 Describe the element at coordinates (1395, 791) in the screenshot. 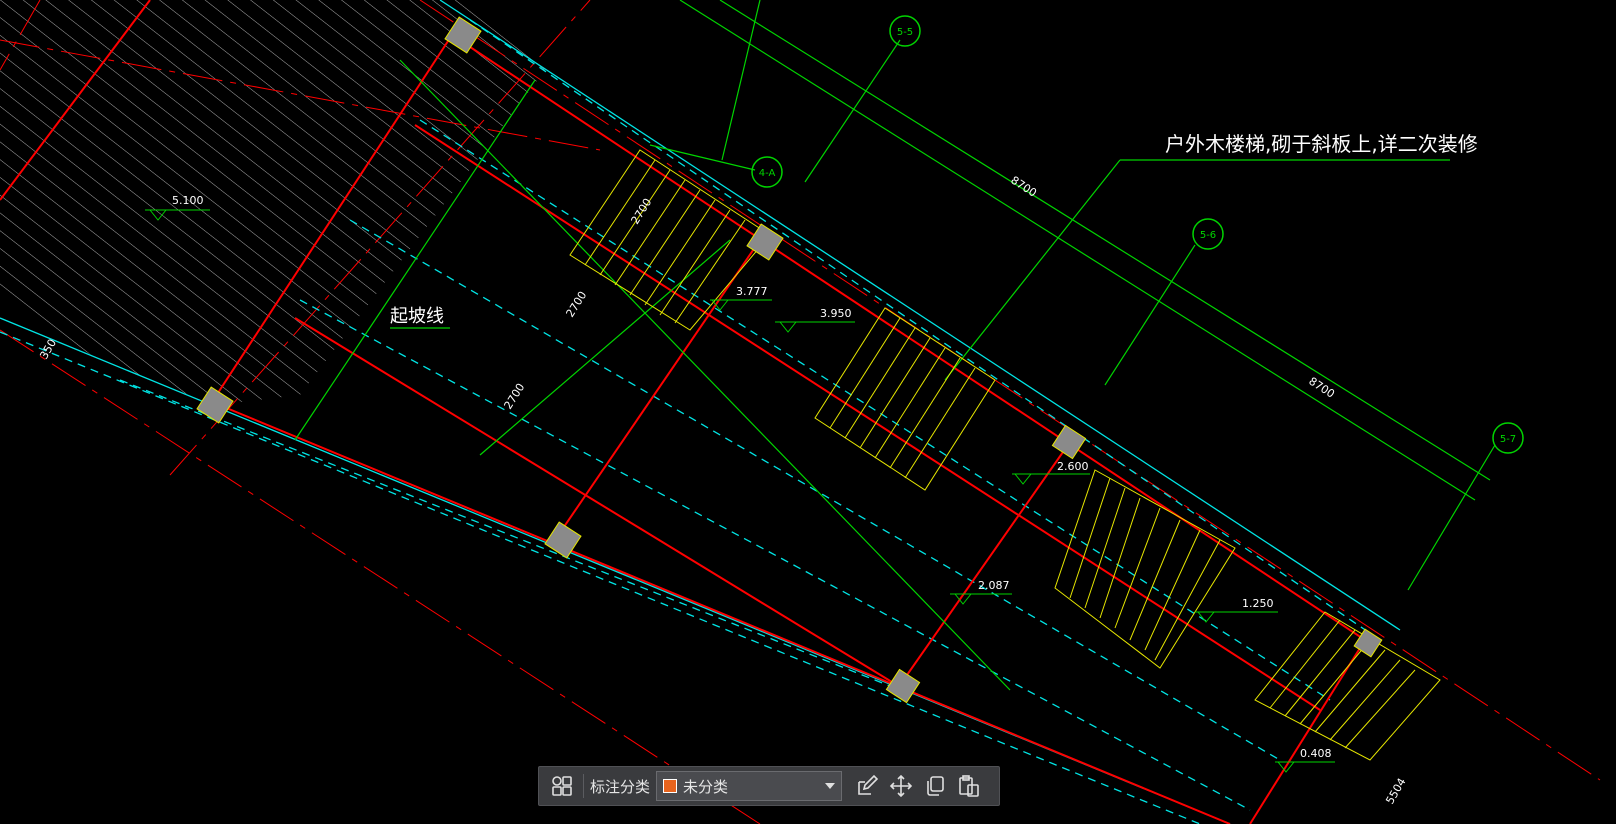

I see `dimension-5504: 5504` at that location.